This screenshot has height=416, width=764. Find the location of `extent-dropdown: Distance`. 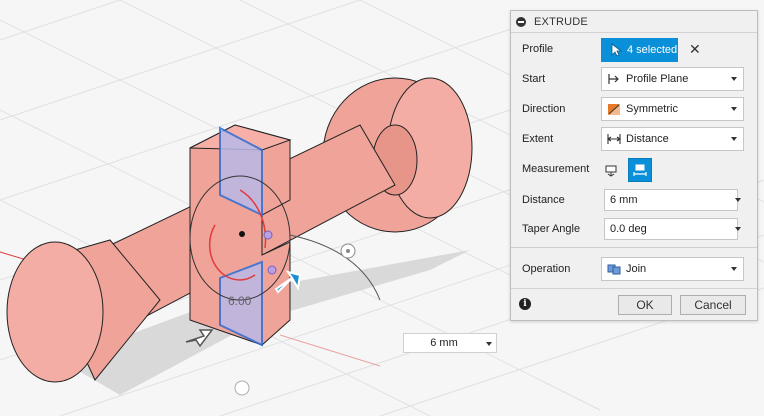

extent-dropdown: Distance is located at coordinates (672, 139).